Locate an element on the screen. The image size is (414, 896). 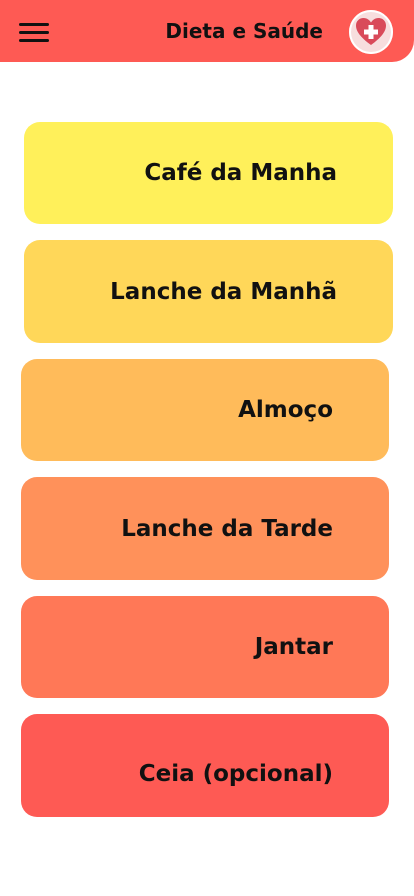
meal-card-lanche-da-manha: Lanche da Manhã is located at coordinates (208, 291).